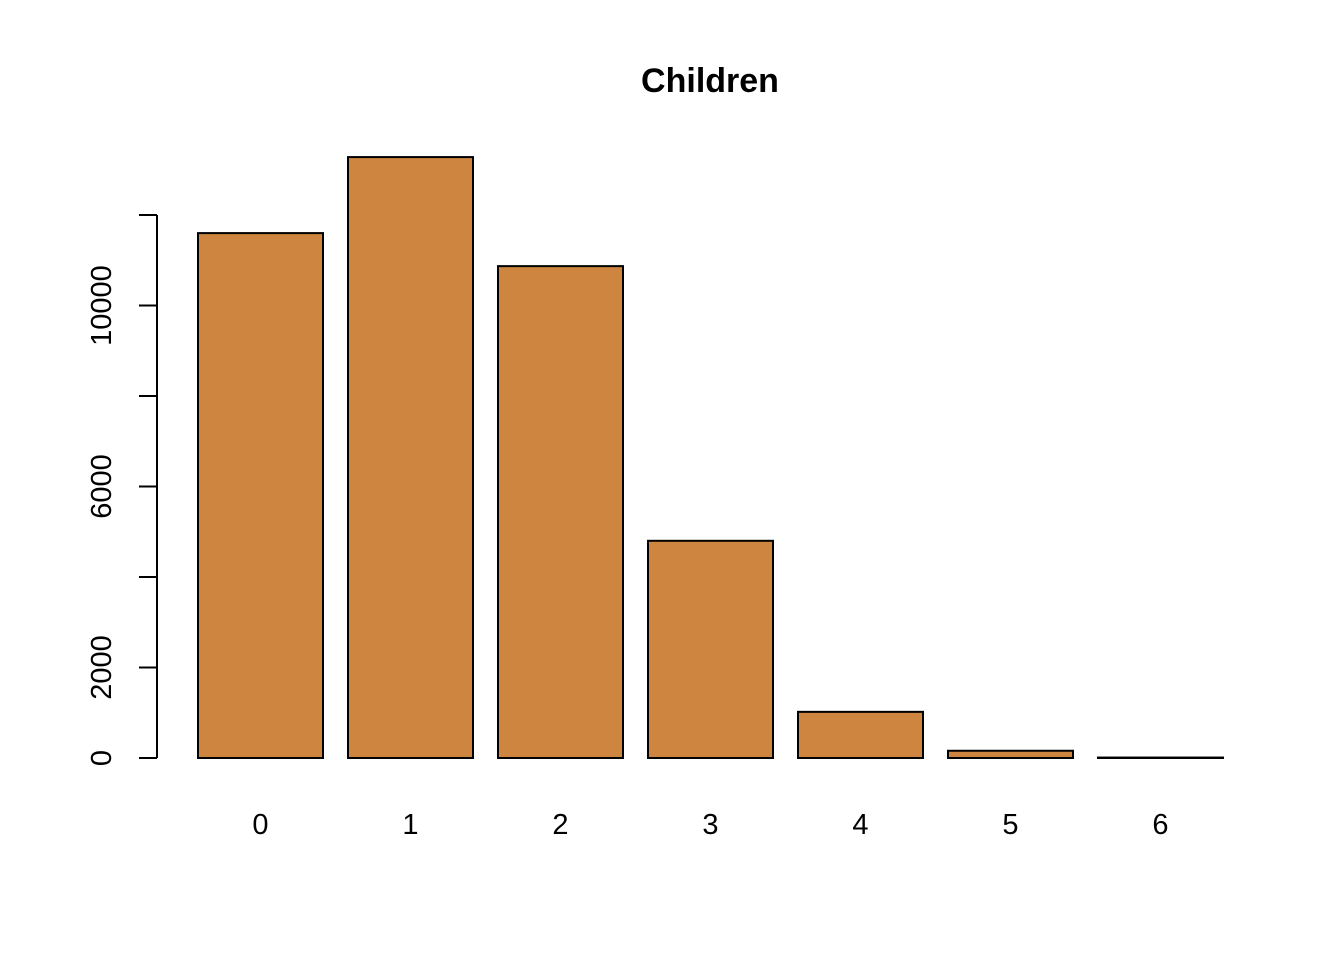 The height and width of the screenshot is (960, 1344). Describe the element at coordinates (1160, 825) in the screenshot. I see `x-tick-label: 6` at that location.